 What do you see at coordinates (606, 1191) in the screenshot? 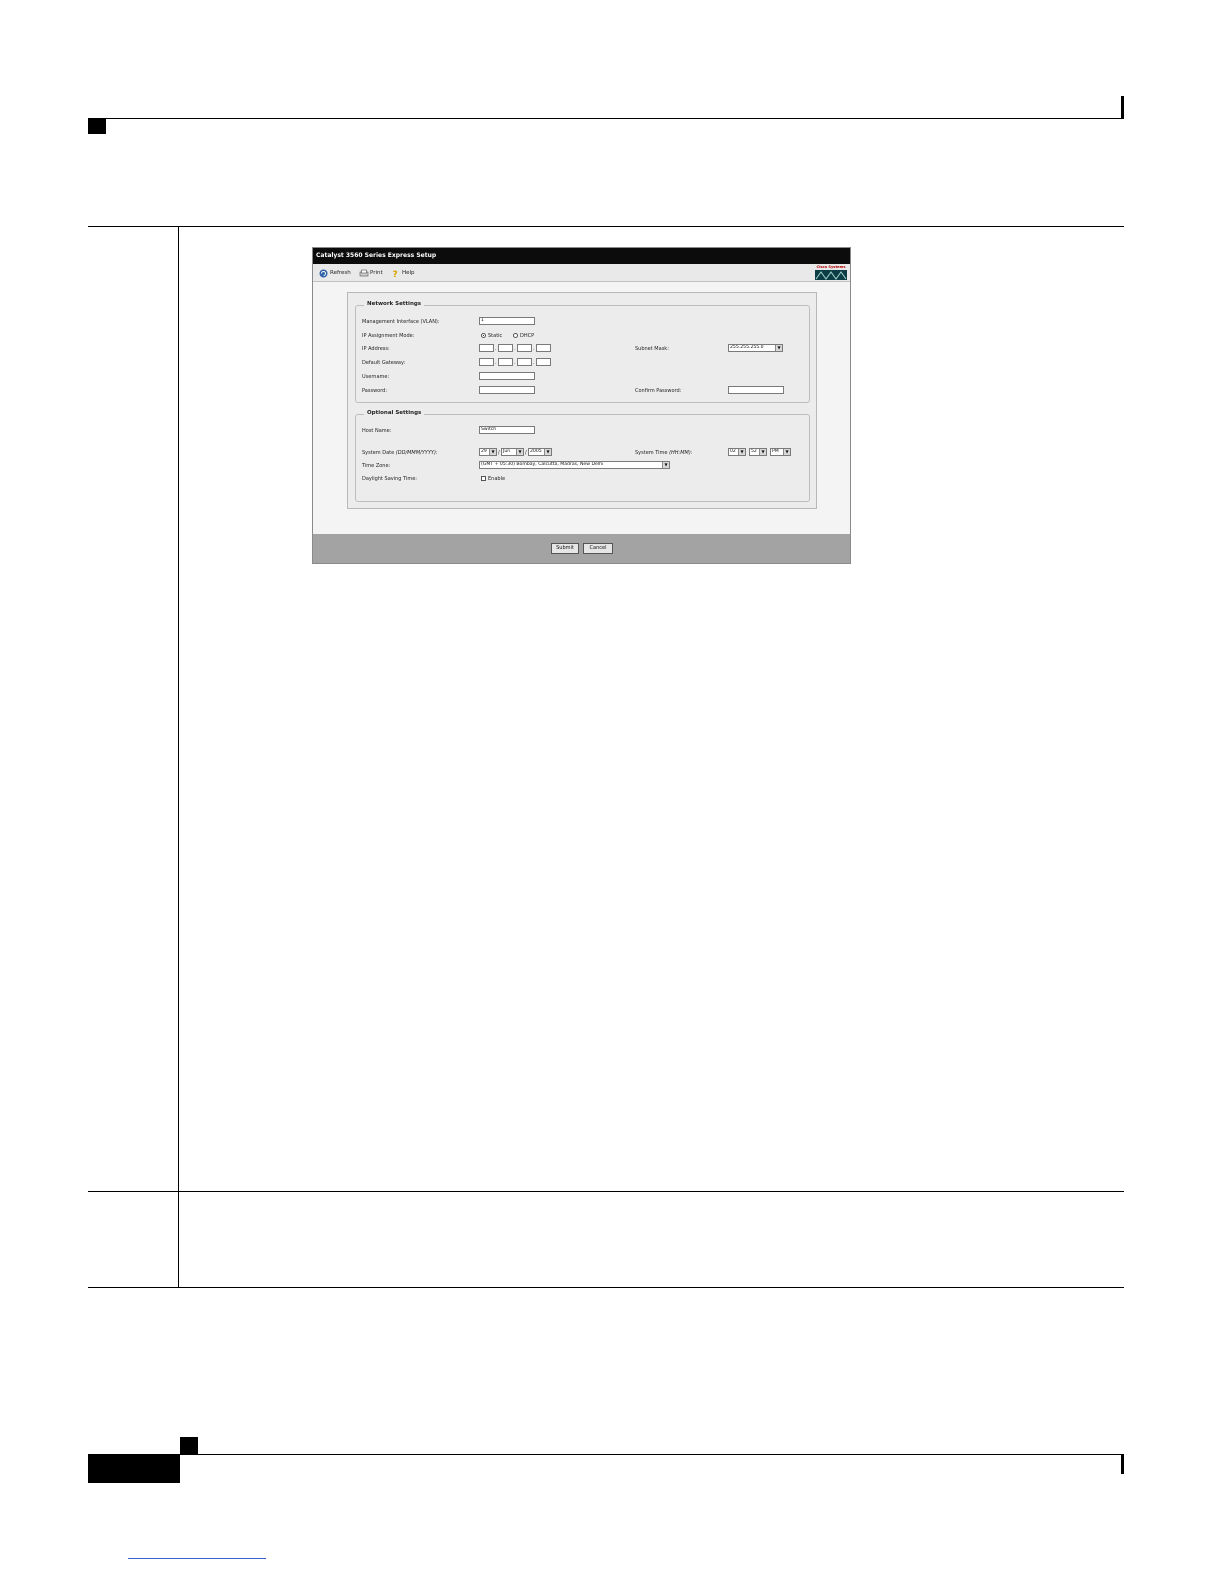
I see `table-row-divider` at bounding box center [606, 1191].